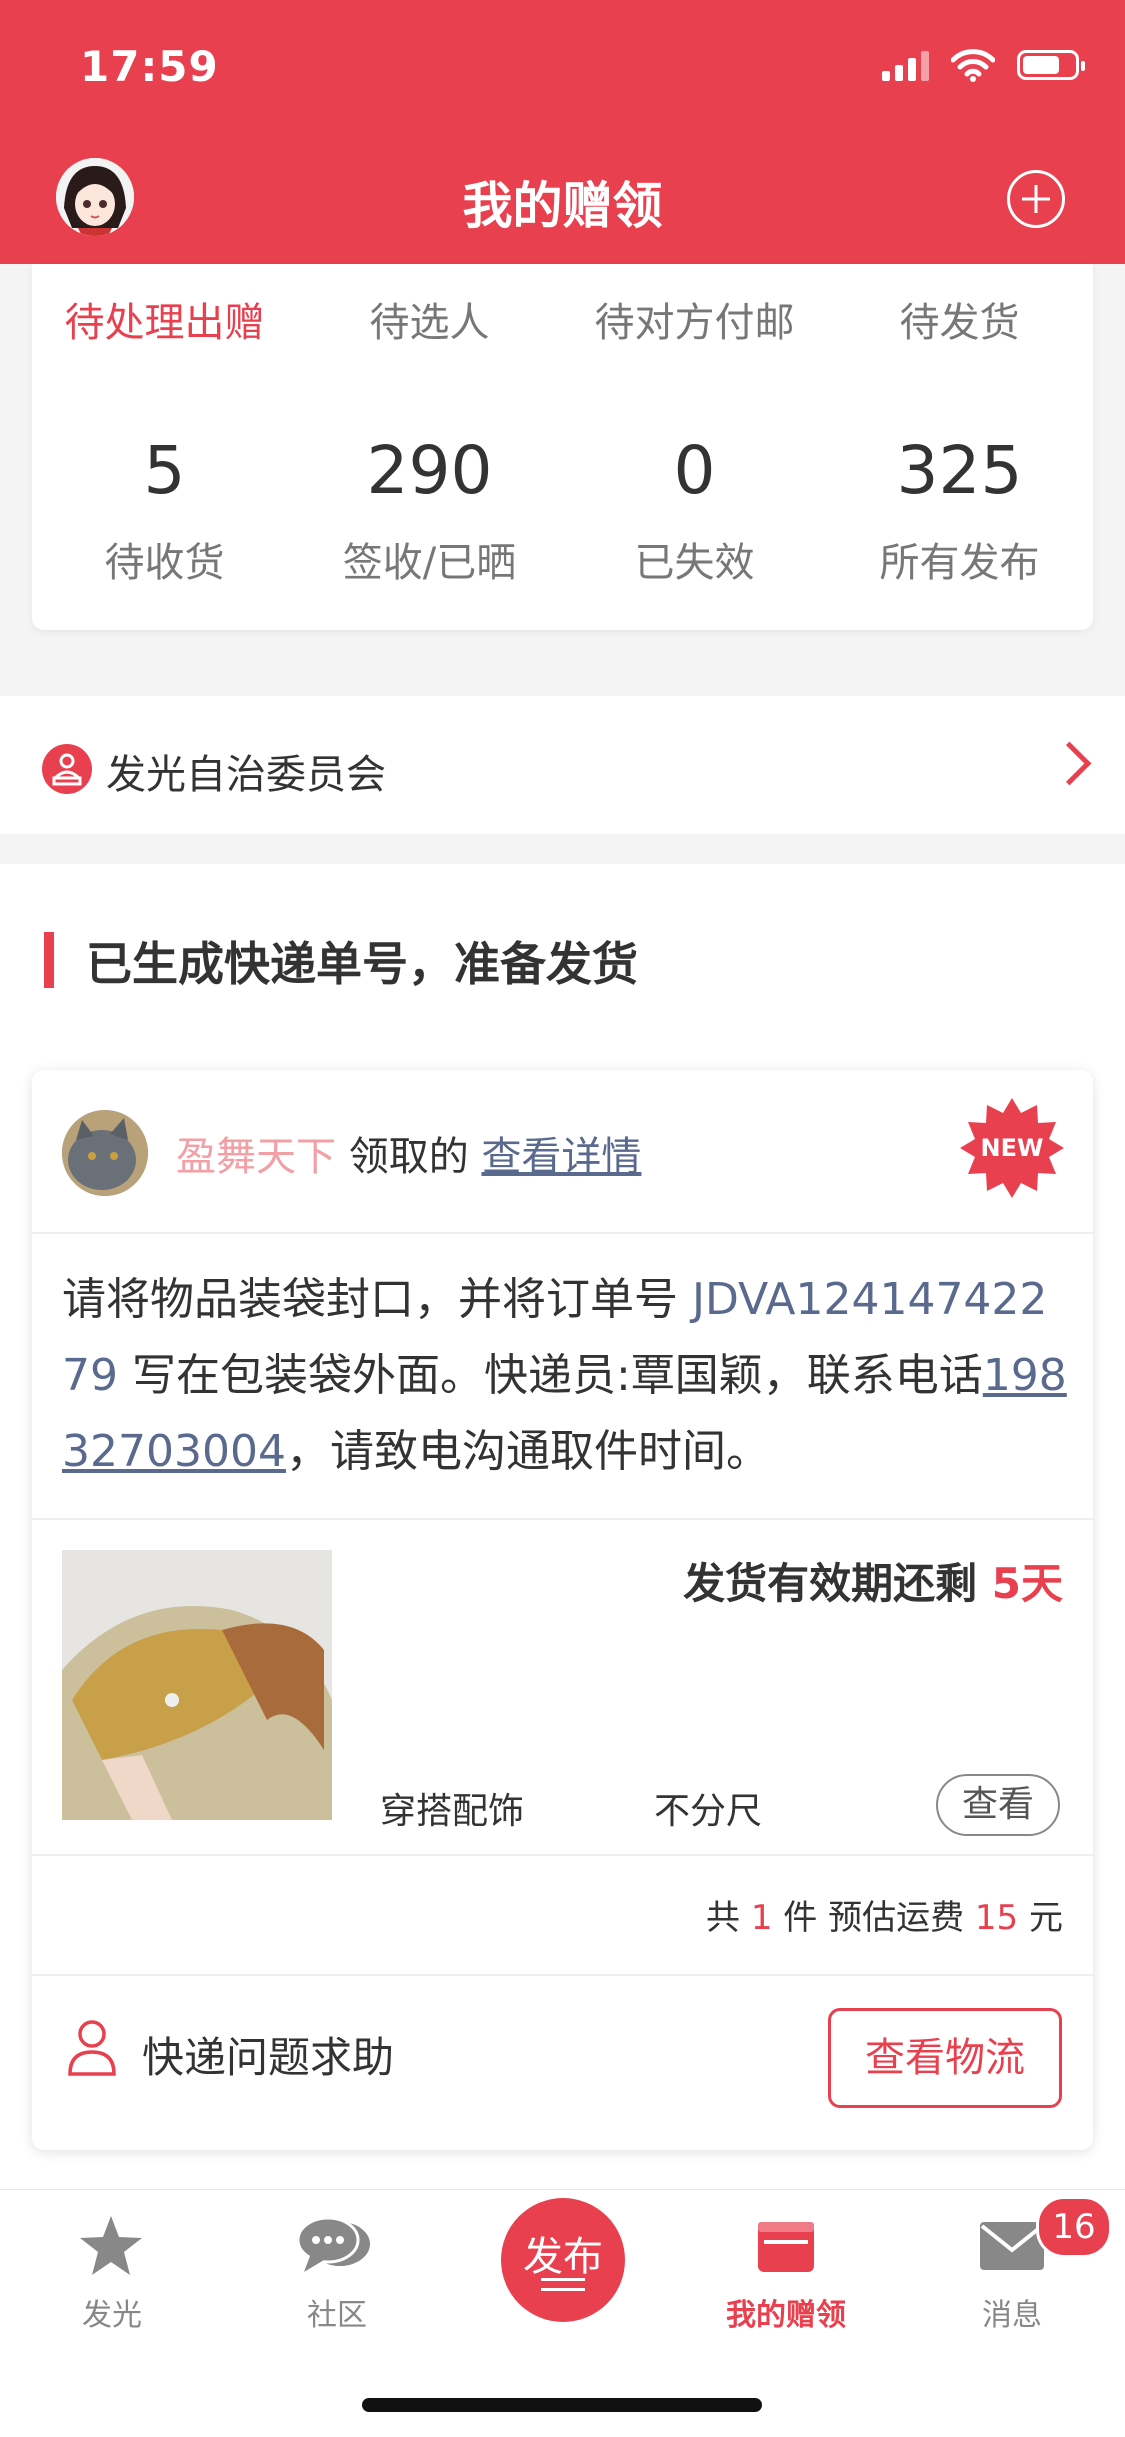 This screenshot has width=1125, height=2437. What do you see at coordinates (111, 2248) in the screenshot?
I see `star-icon` at bounding box center [111, 2248].